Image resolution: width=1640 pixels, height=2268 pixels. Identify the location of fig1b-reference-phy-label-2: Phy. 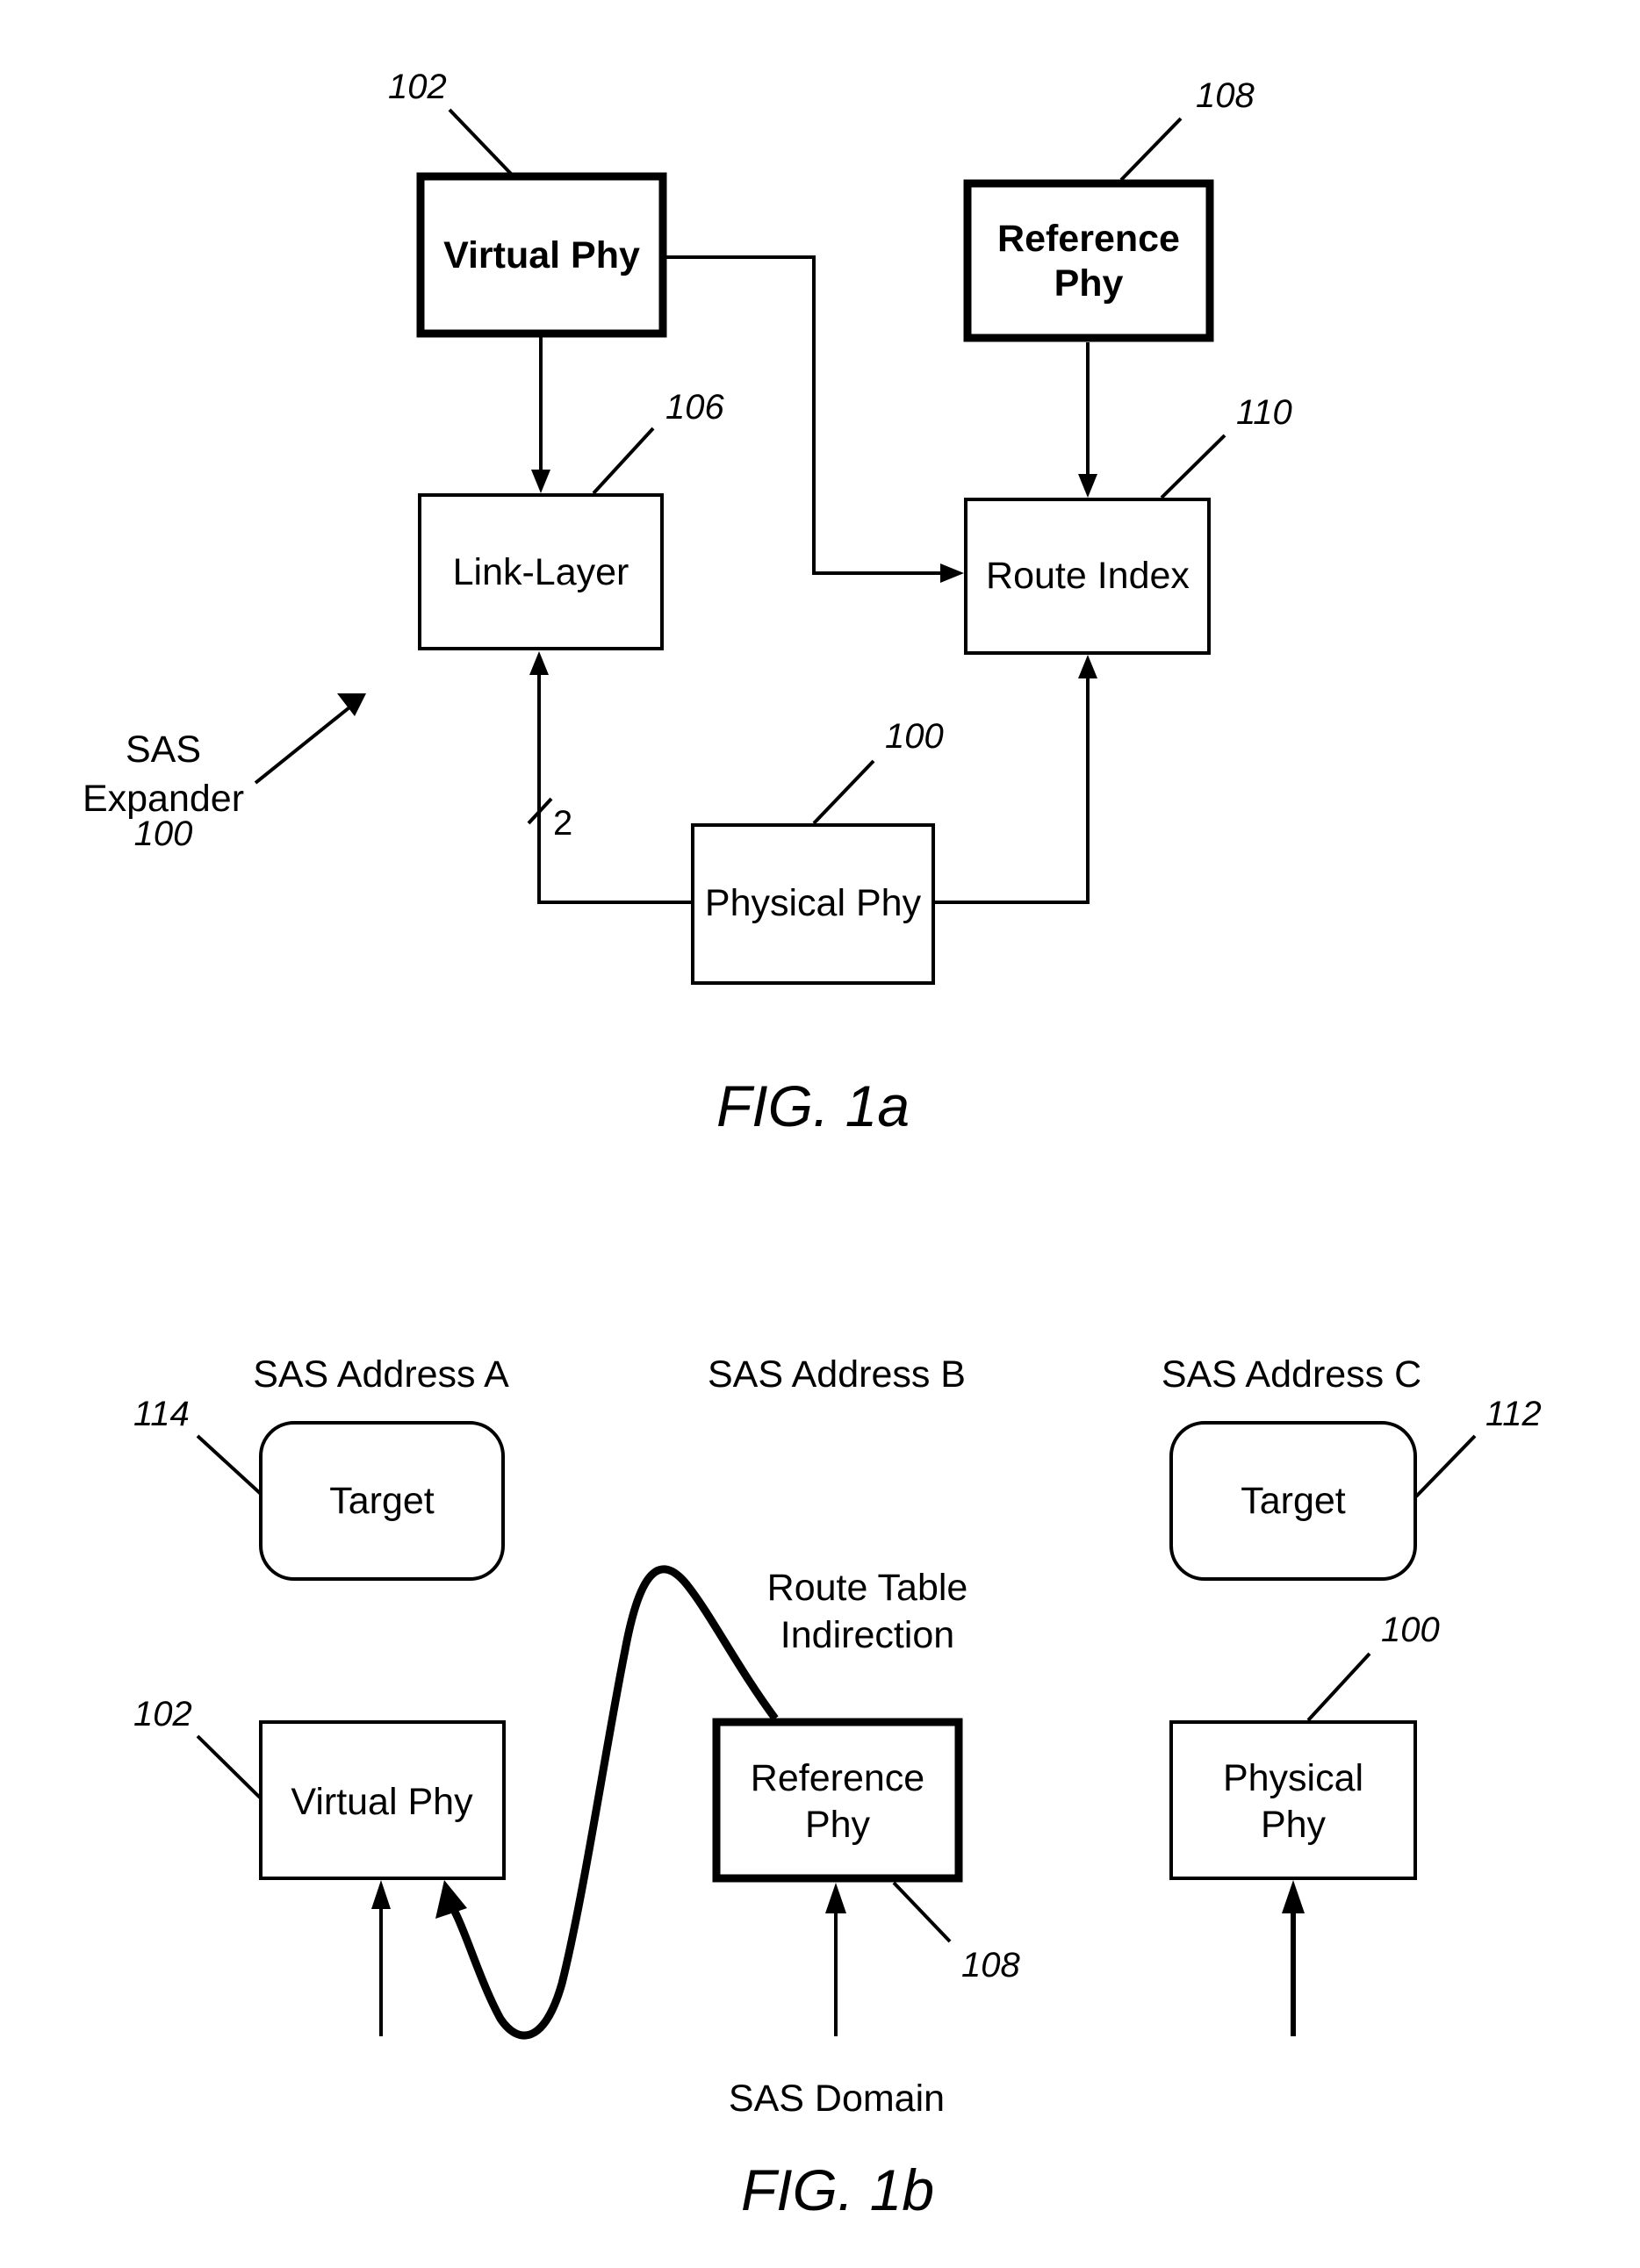
(838, 1825).